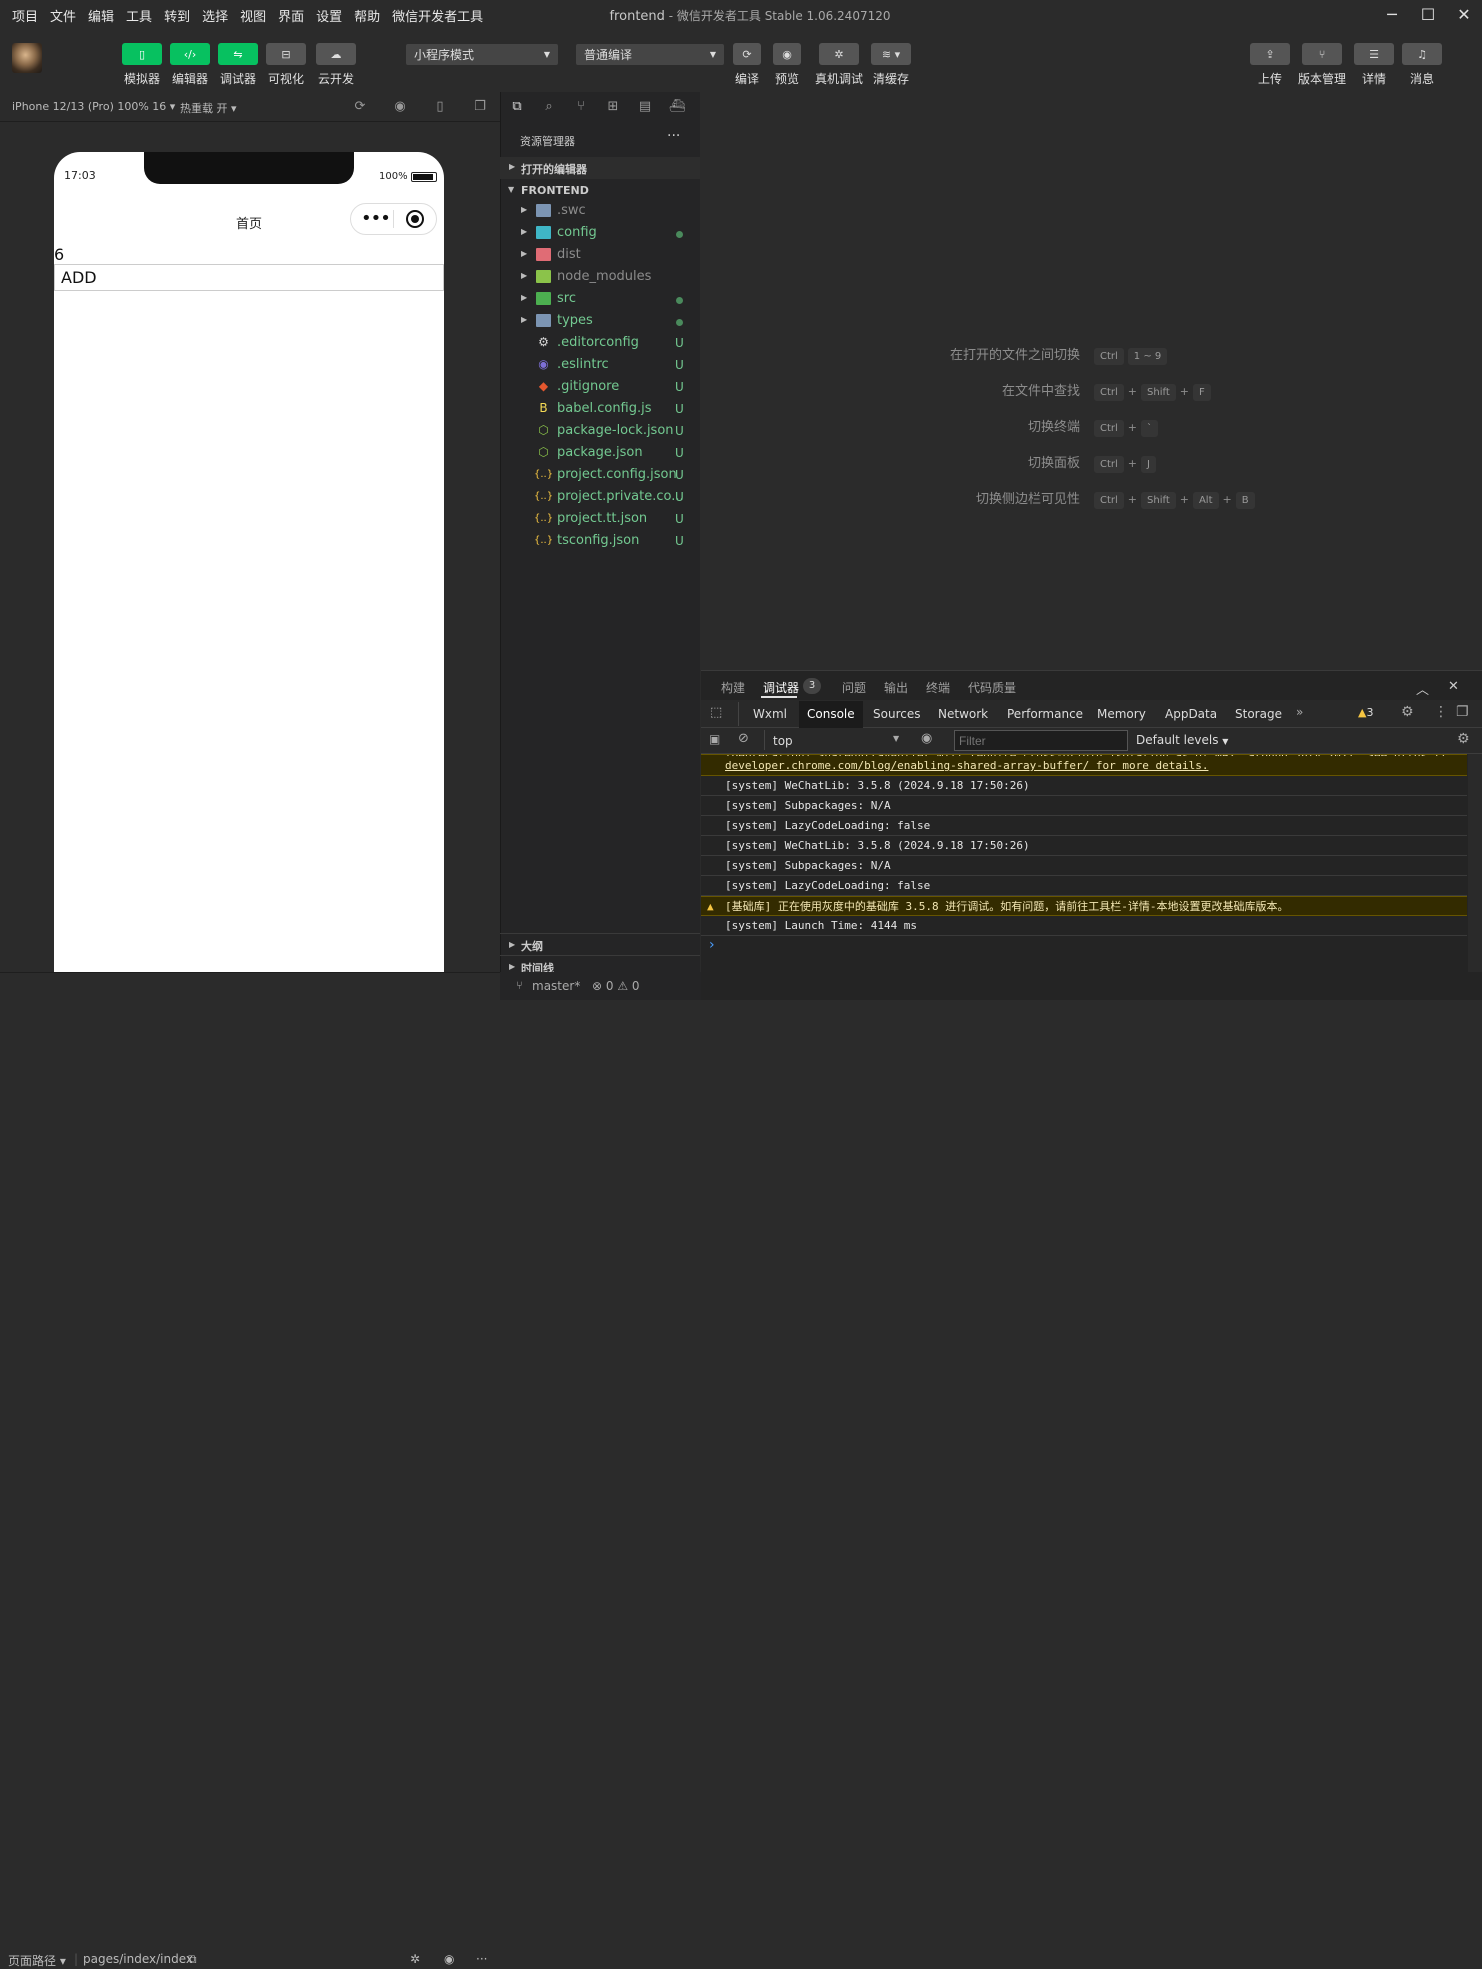  What do you see at coordinates (101, 15) in the screenshot?
I see `menu-item: 编辑` at bounding box center [101, 15].